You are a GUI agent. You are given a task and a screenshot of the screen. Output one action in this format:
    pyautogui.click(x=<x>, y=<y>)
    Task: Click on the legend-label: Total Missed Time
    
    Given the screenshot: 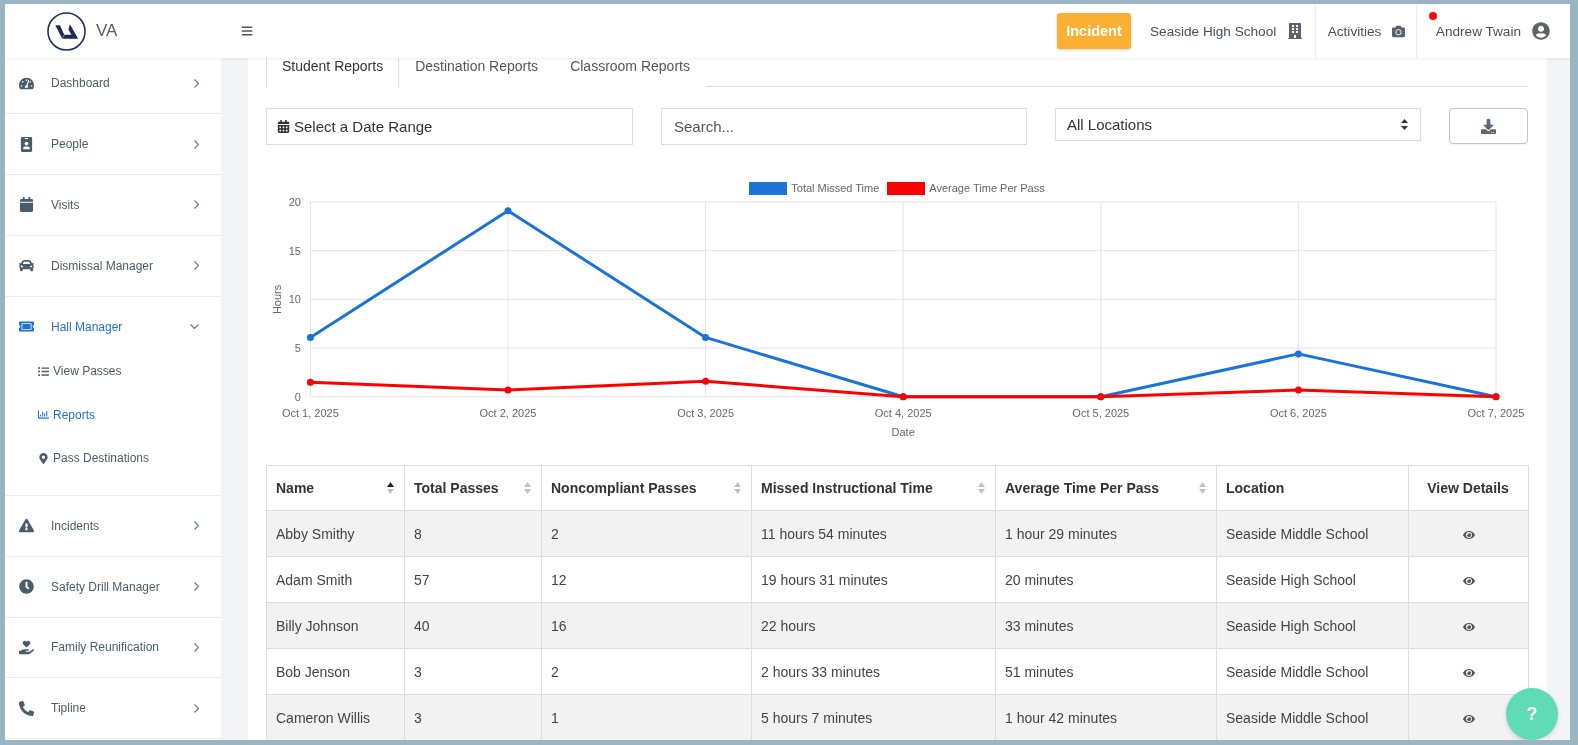 What is the action you would take?
    pyautogui.click(x=835, y=188)
    